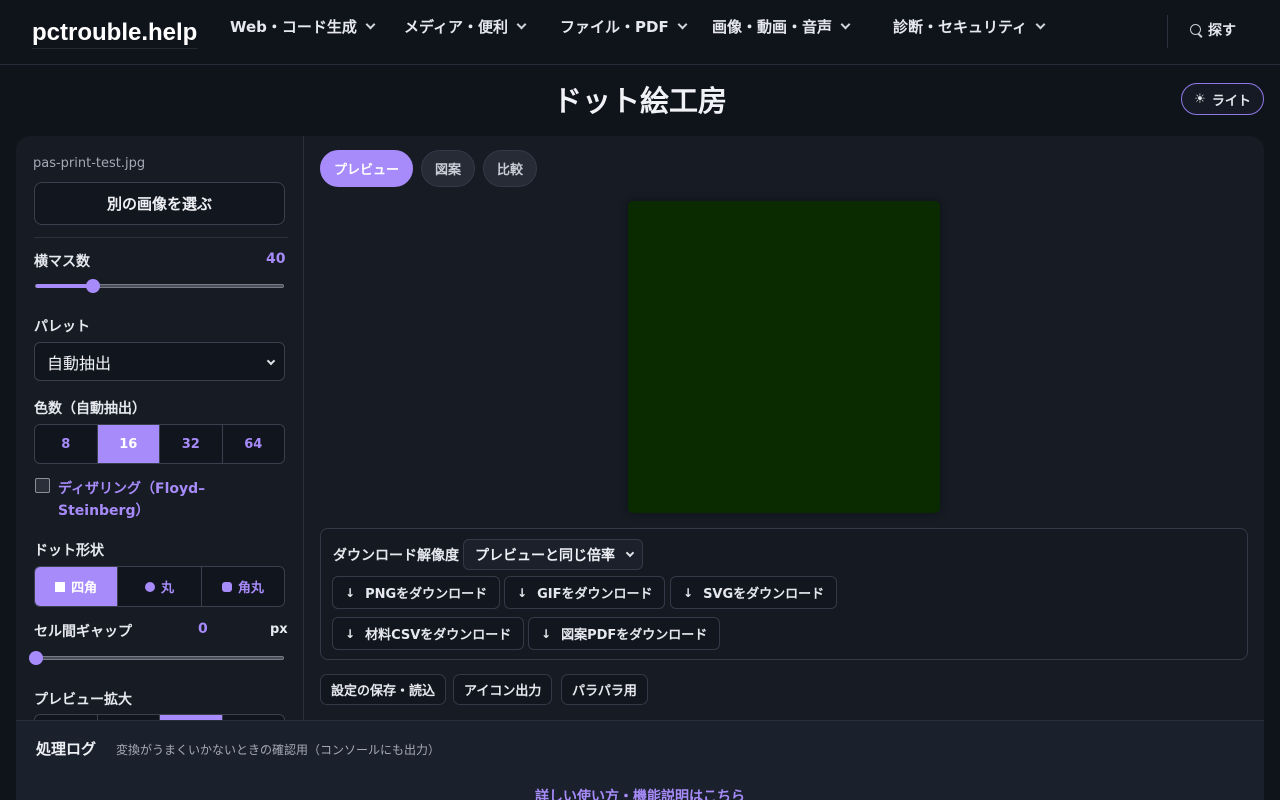 This screenshot has height=800, width=1280. What do you see at coordinates (614, 26) in the screenshot?
I see `nav-label: ファイル・PDF` at bounding box center [614, 26].